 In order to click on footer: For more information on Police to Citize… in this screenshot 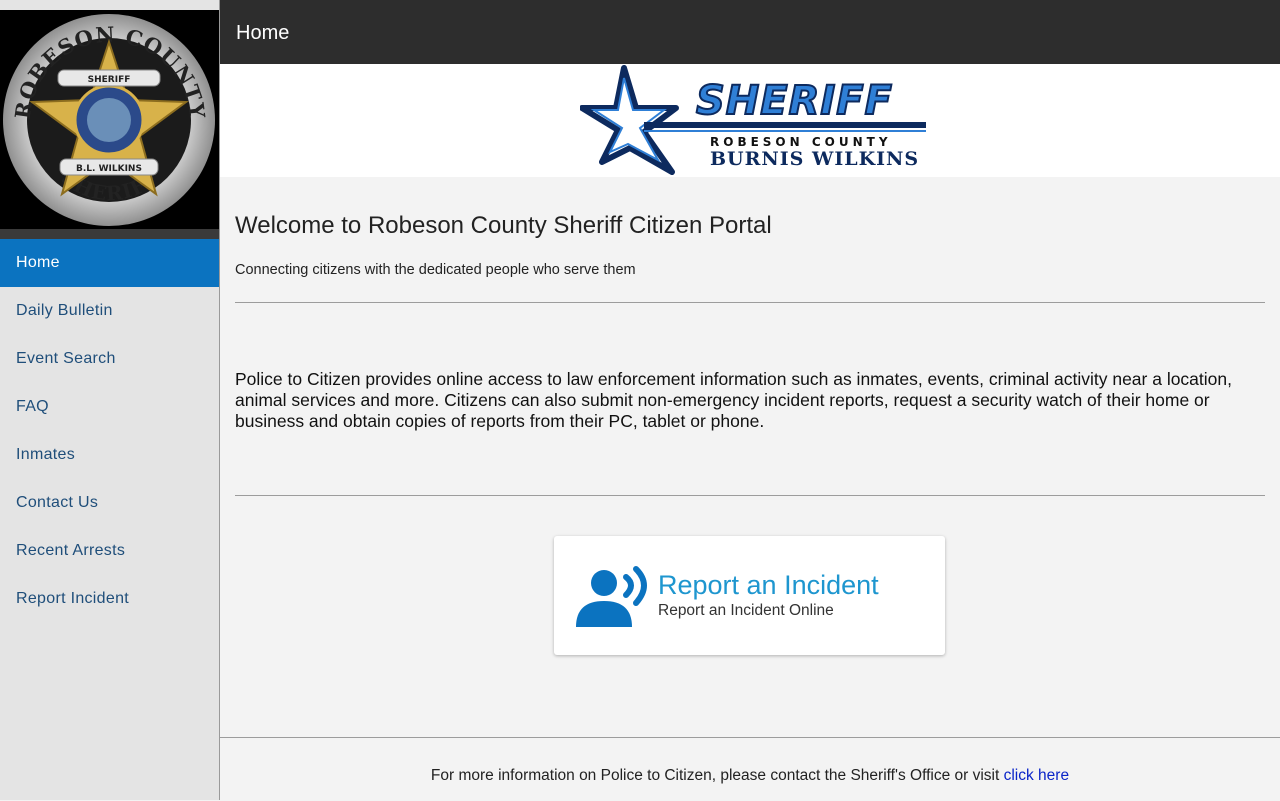, I will do `click(750, 769)`.